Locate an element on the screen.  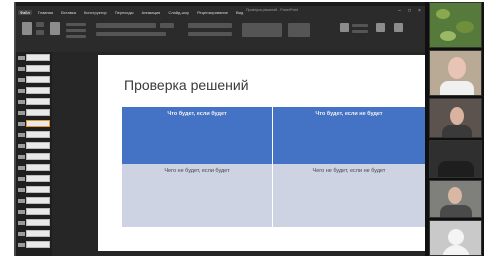
slide-thumbnail-rail is located at coordinates (34, 154).